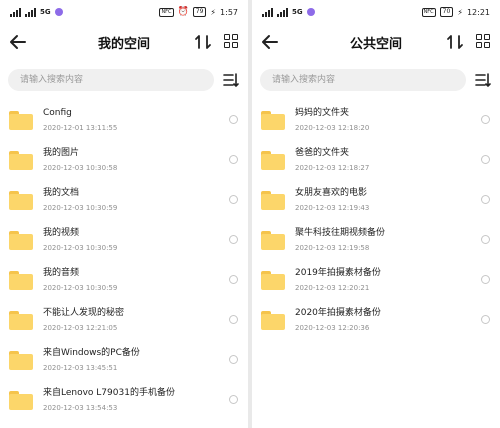  Describe the element at coordinates (80, 127) in the screenshot. I see `folder-date: 2020-12-01 13:11:55` at that location.